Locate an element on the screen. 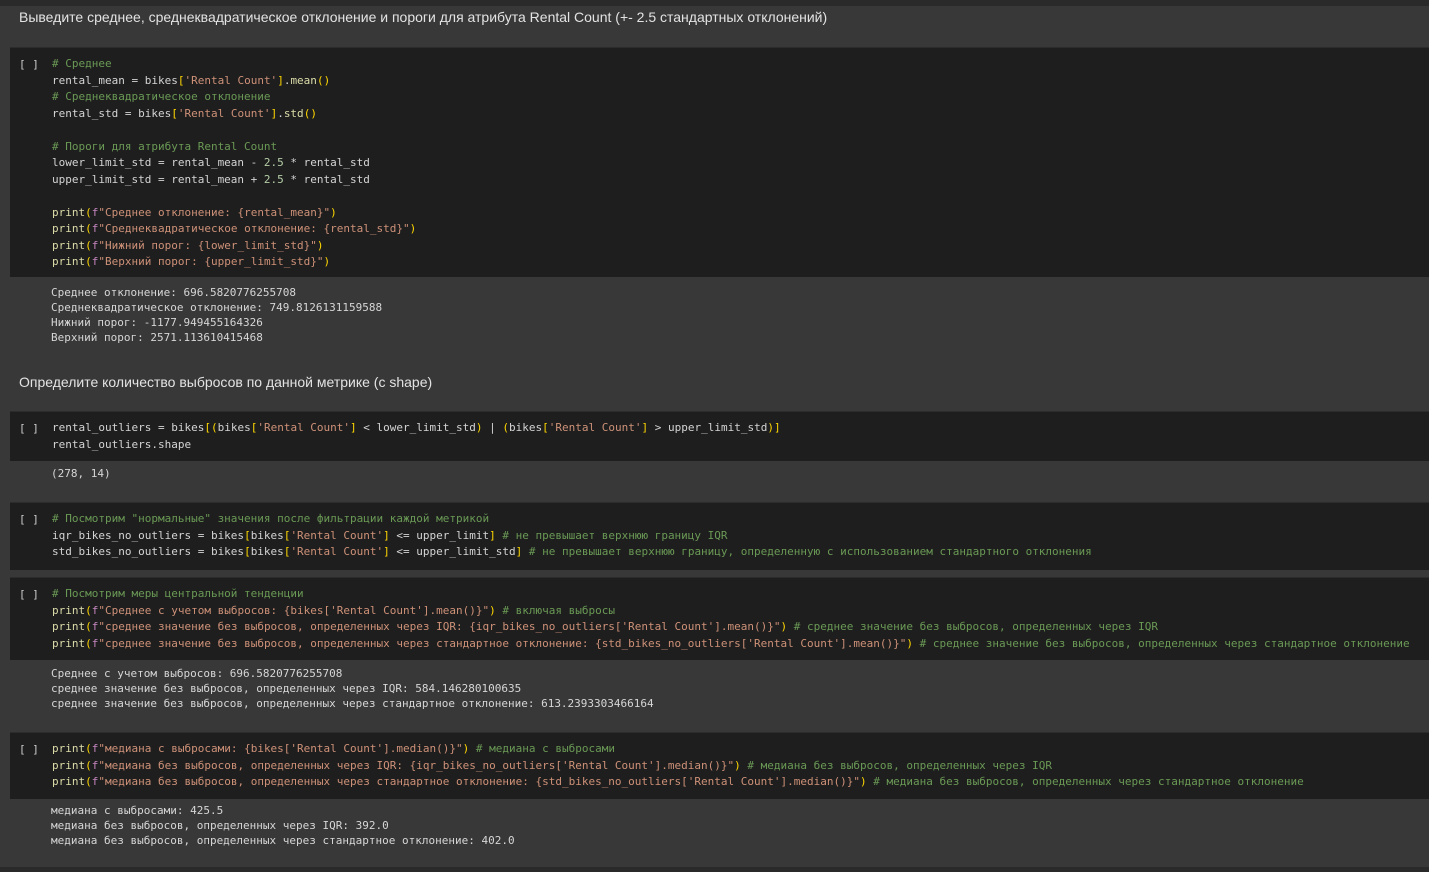  cell-output-2: (278, 14) is located at coordinates (719, 478).